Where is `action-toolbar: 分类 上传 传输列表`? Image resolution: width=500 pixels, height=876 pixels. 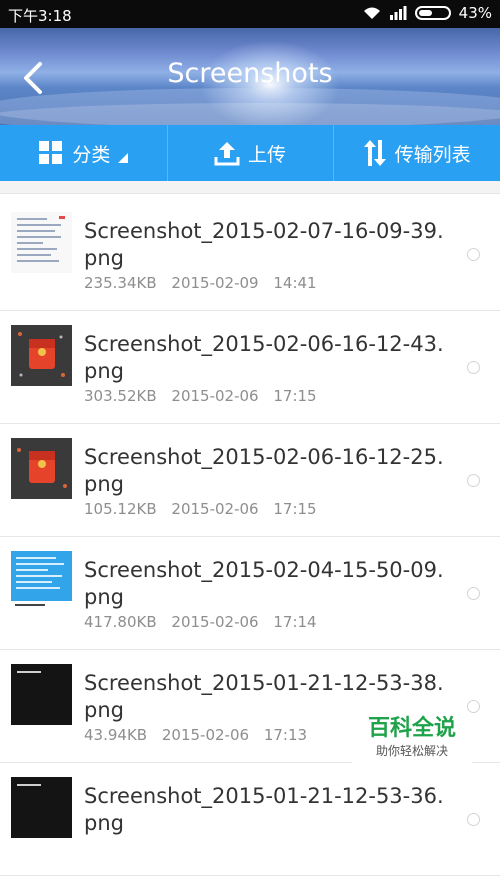 action-toolbar: 分类 上传 传输列表 is located at coordinates (250, 153).